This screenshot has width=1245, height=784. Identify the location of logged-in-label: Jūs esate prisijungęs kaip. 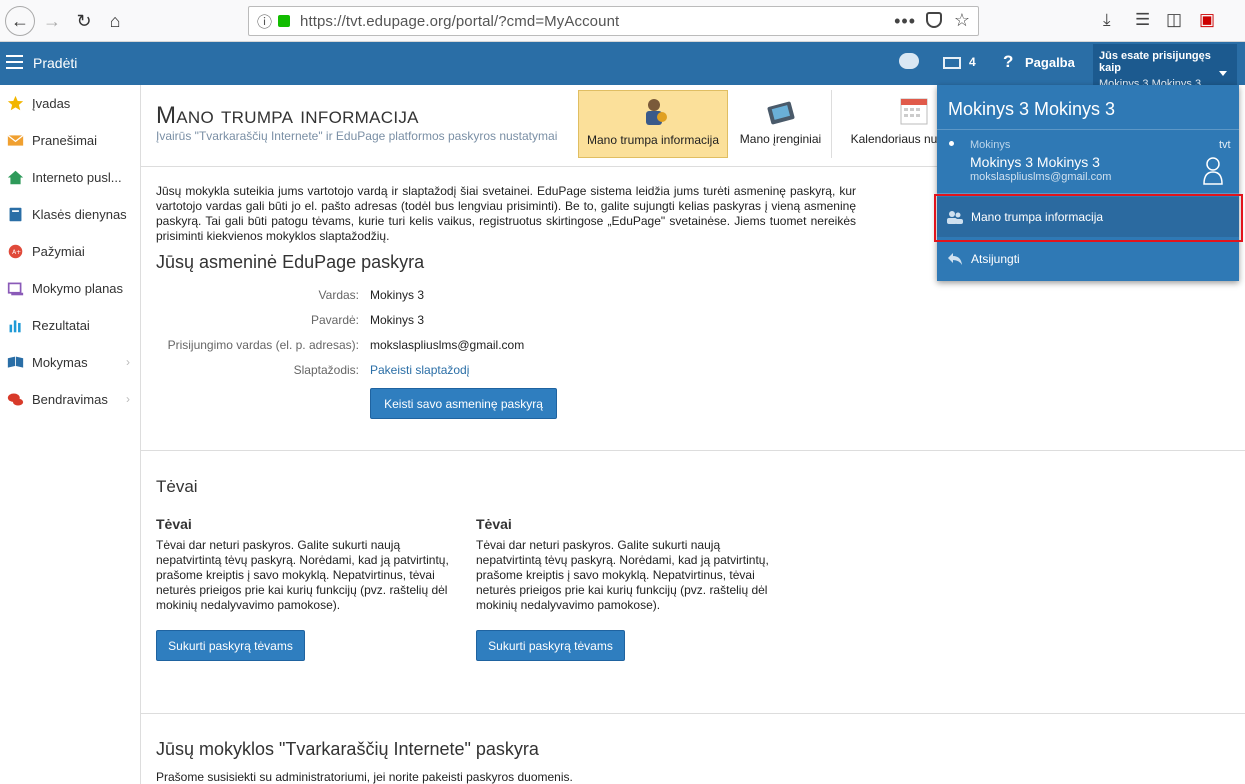
(1155, 62).